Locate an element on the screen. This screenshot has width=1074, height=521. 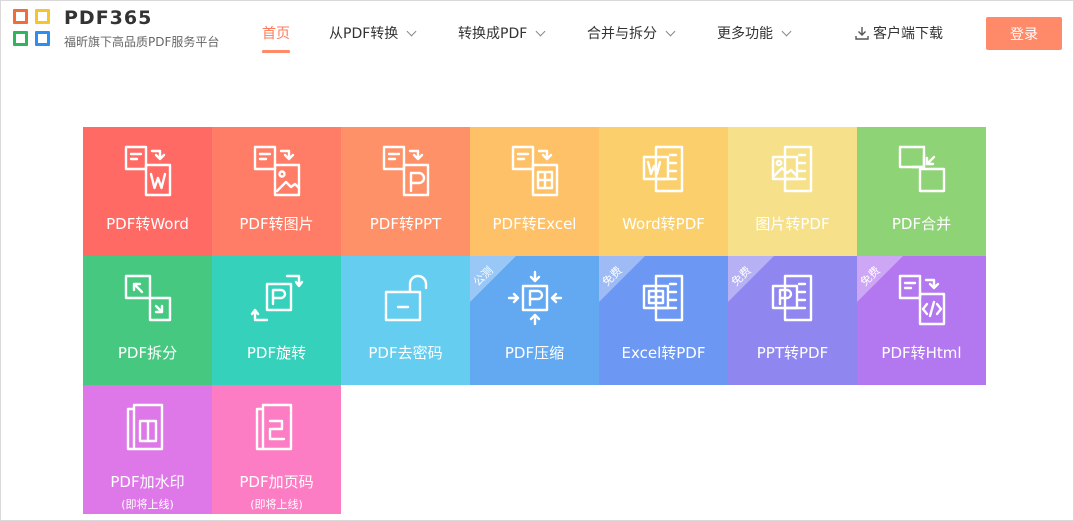
tool-label: Word转PDF is located at coordinates (663, 224).